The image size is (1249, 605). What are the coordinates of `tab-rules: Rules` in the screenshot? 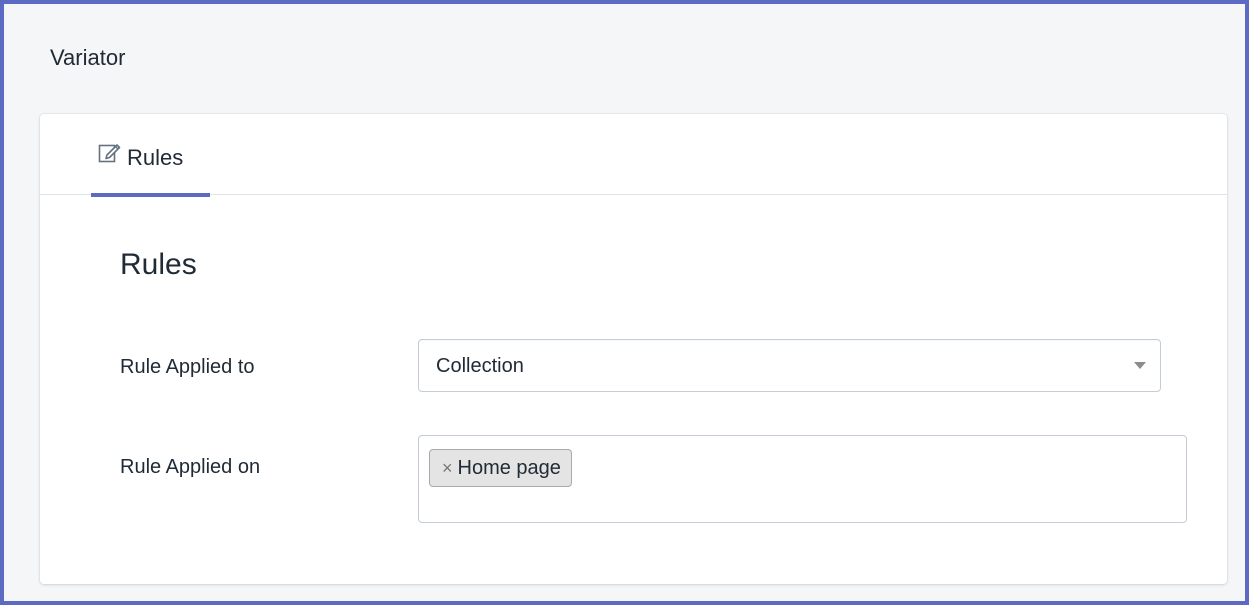 It's located at (150, 155).